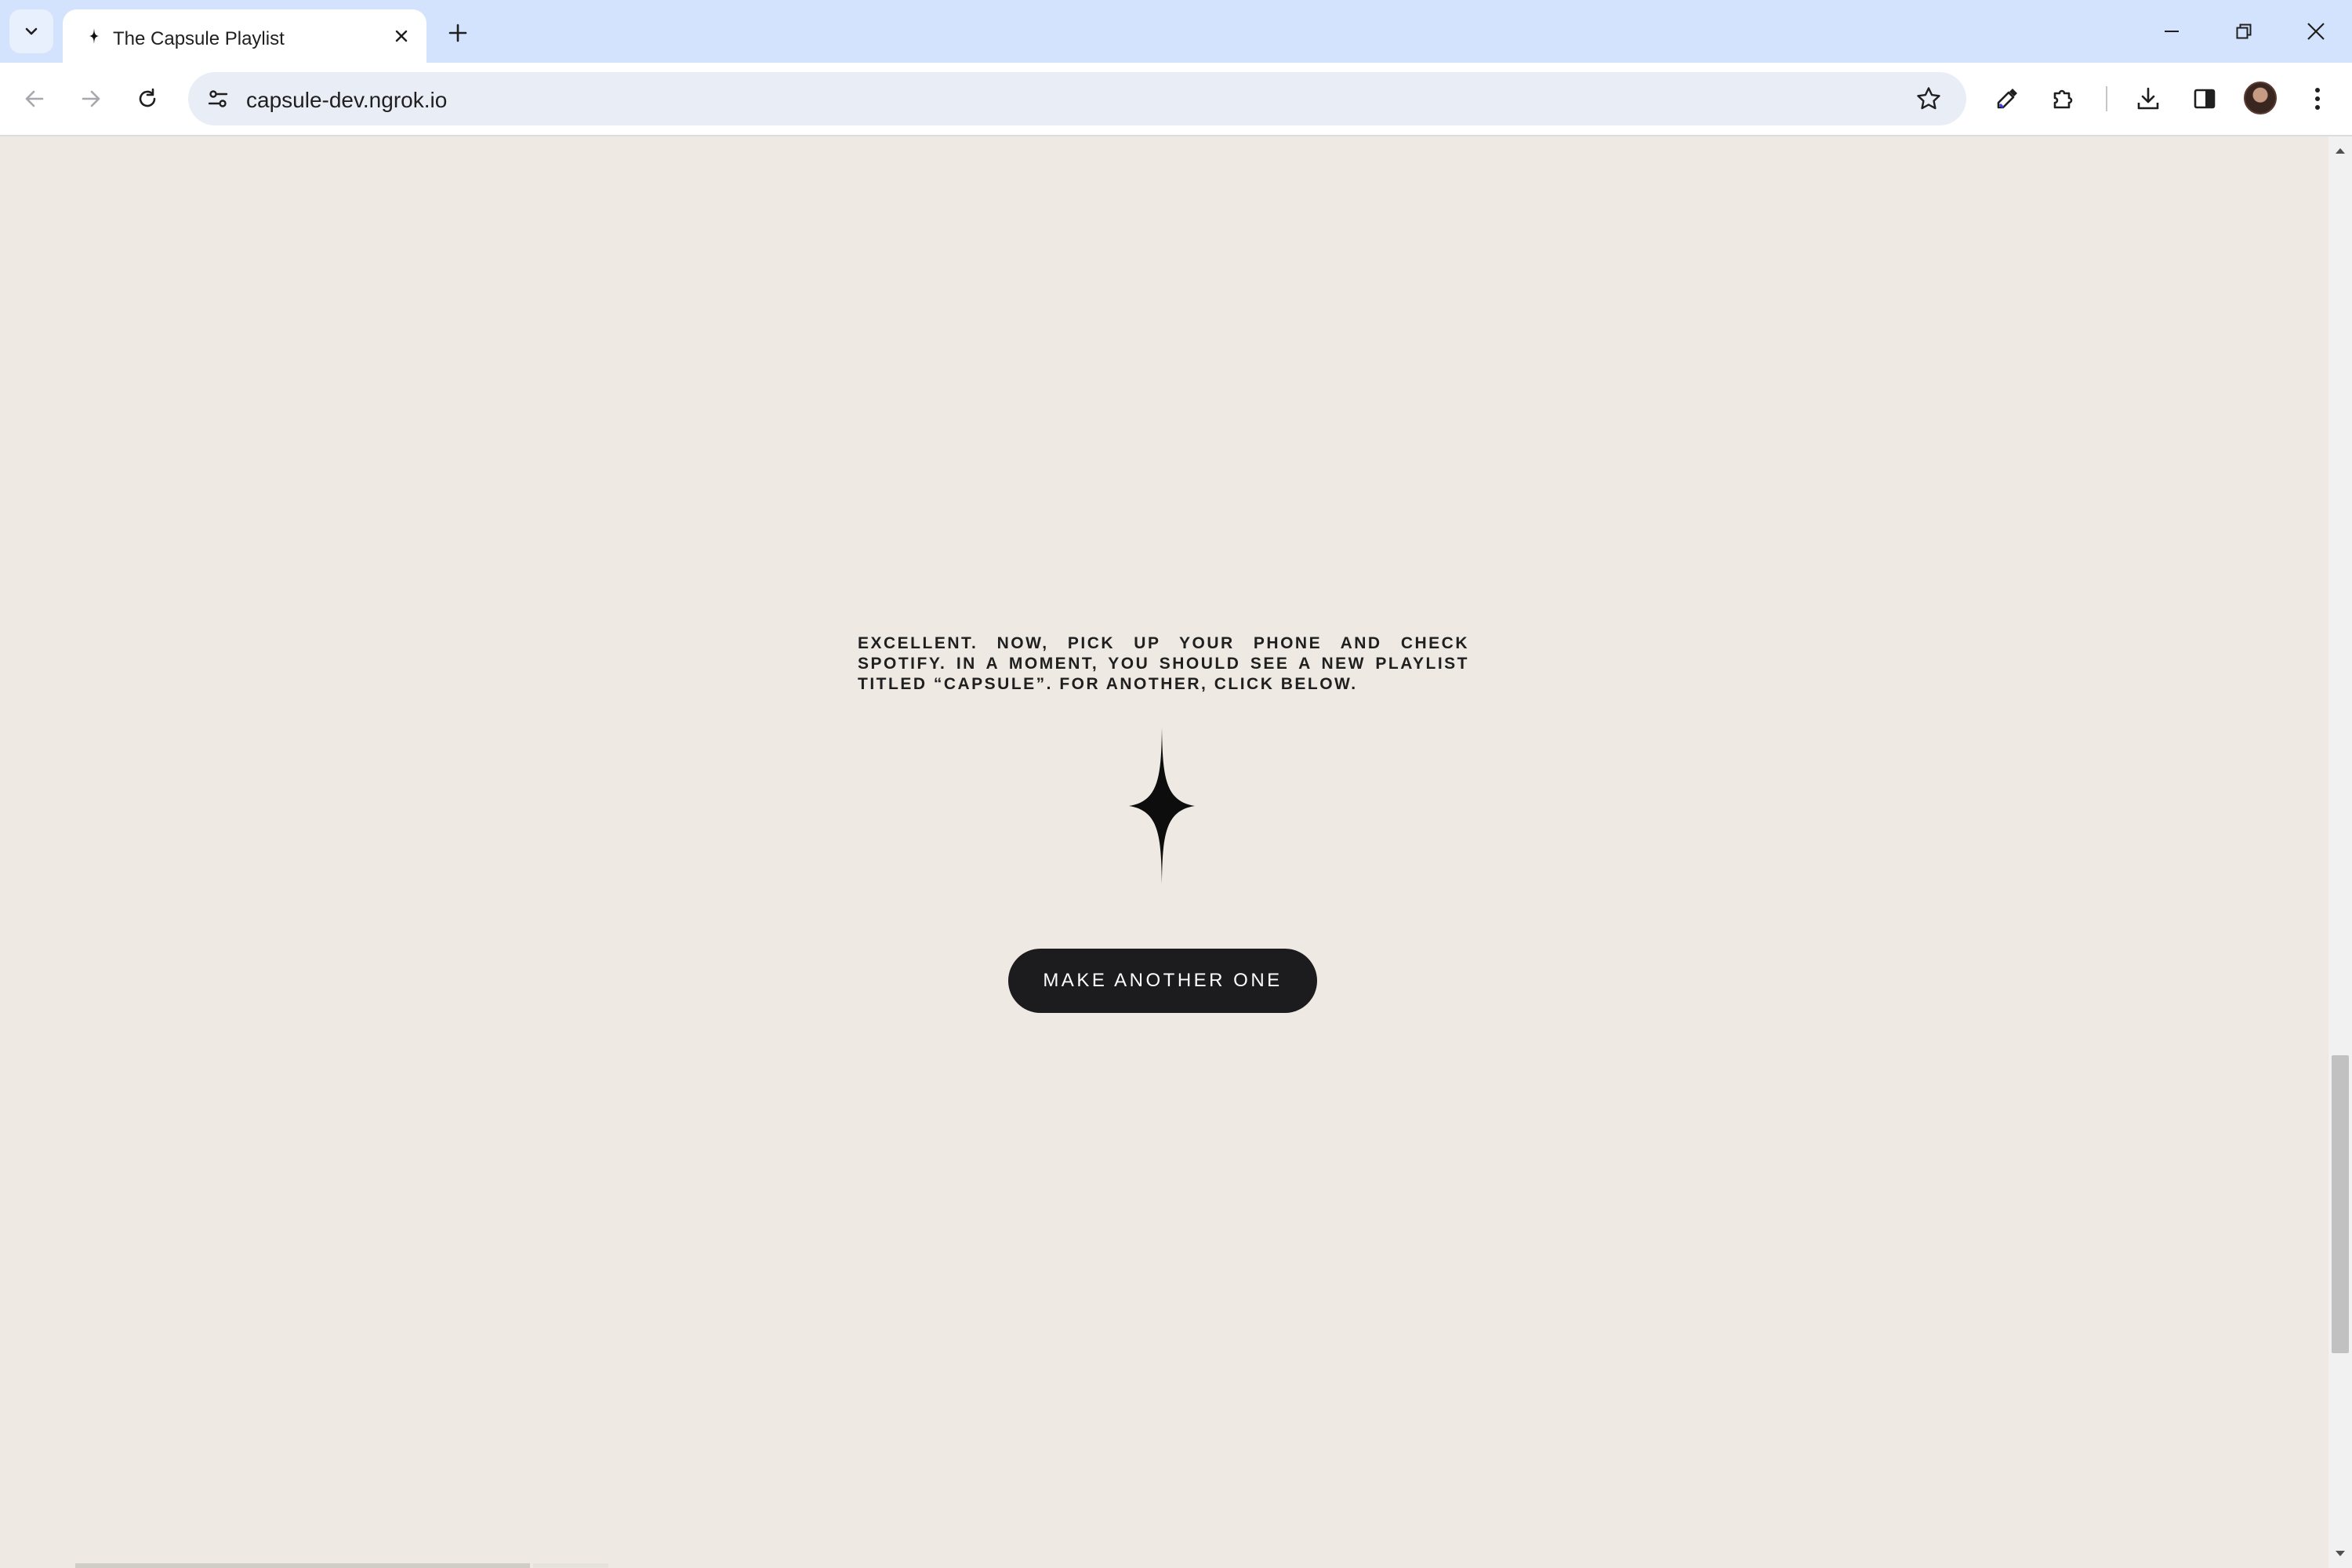 This screenshot has width=2352, height=1568. Describe the element at coordinates (1162, 981) in the screenshot. I see `make-another-button: MAKE ANOTHER ONE` at that location.